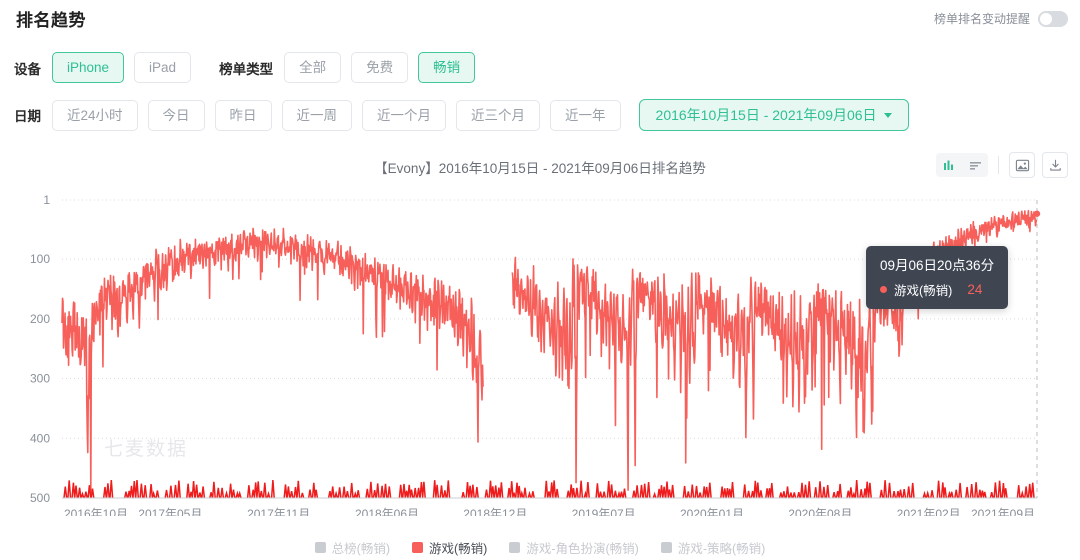 The height and width of the screenshot is (560, 1080). What do you see at coordinates (975, 165) in the screenshot?
I see `list-icon` at bounding box center [975, 165].